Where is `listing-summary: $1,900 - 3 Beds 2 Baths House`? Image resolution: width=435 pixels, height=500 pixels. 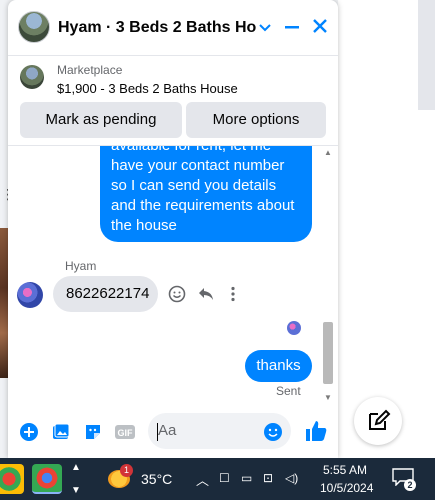 listing-summary: $1,900 - 3 Beds 2 Baths House is located at coordinates (147, 88).